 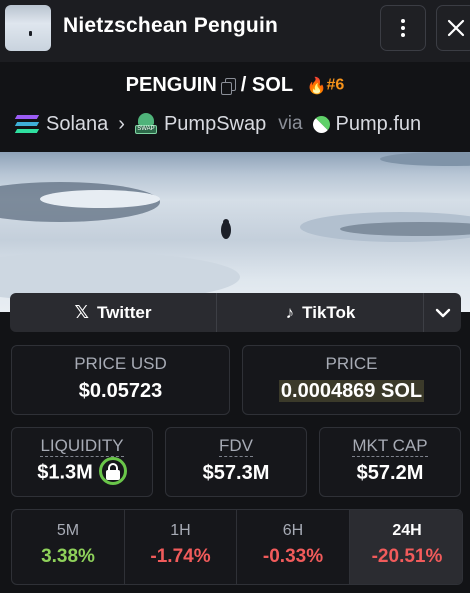 What do you see at coordinates (68, 530) in the screenshot?
I see `tab-5m-label: 5M` at bounding box center [68, 530].